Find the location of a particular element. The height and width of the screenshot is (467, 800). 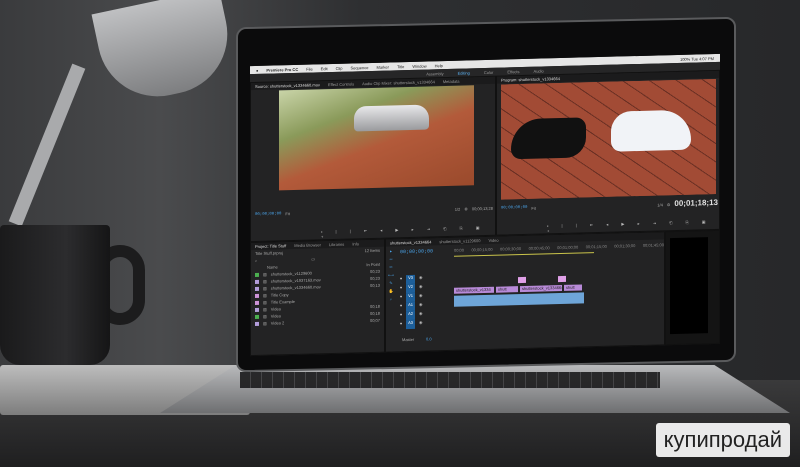

ruler-tick: 00;00 is located at coordinates (459, 250).